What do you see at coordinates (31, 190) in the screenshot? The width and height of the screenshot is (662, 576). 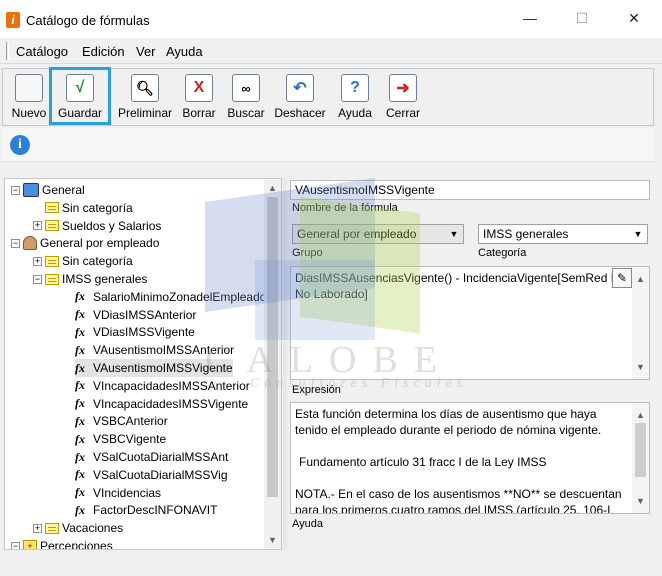 I see `globe-icon` at bounding box center [31, 190].